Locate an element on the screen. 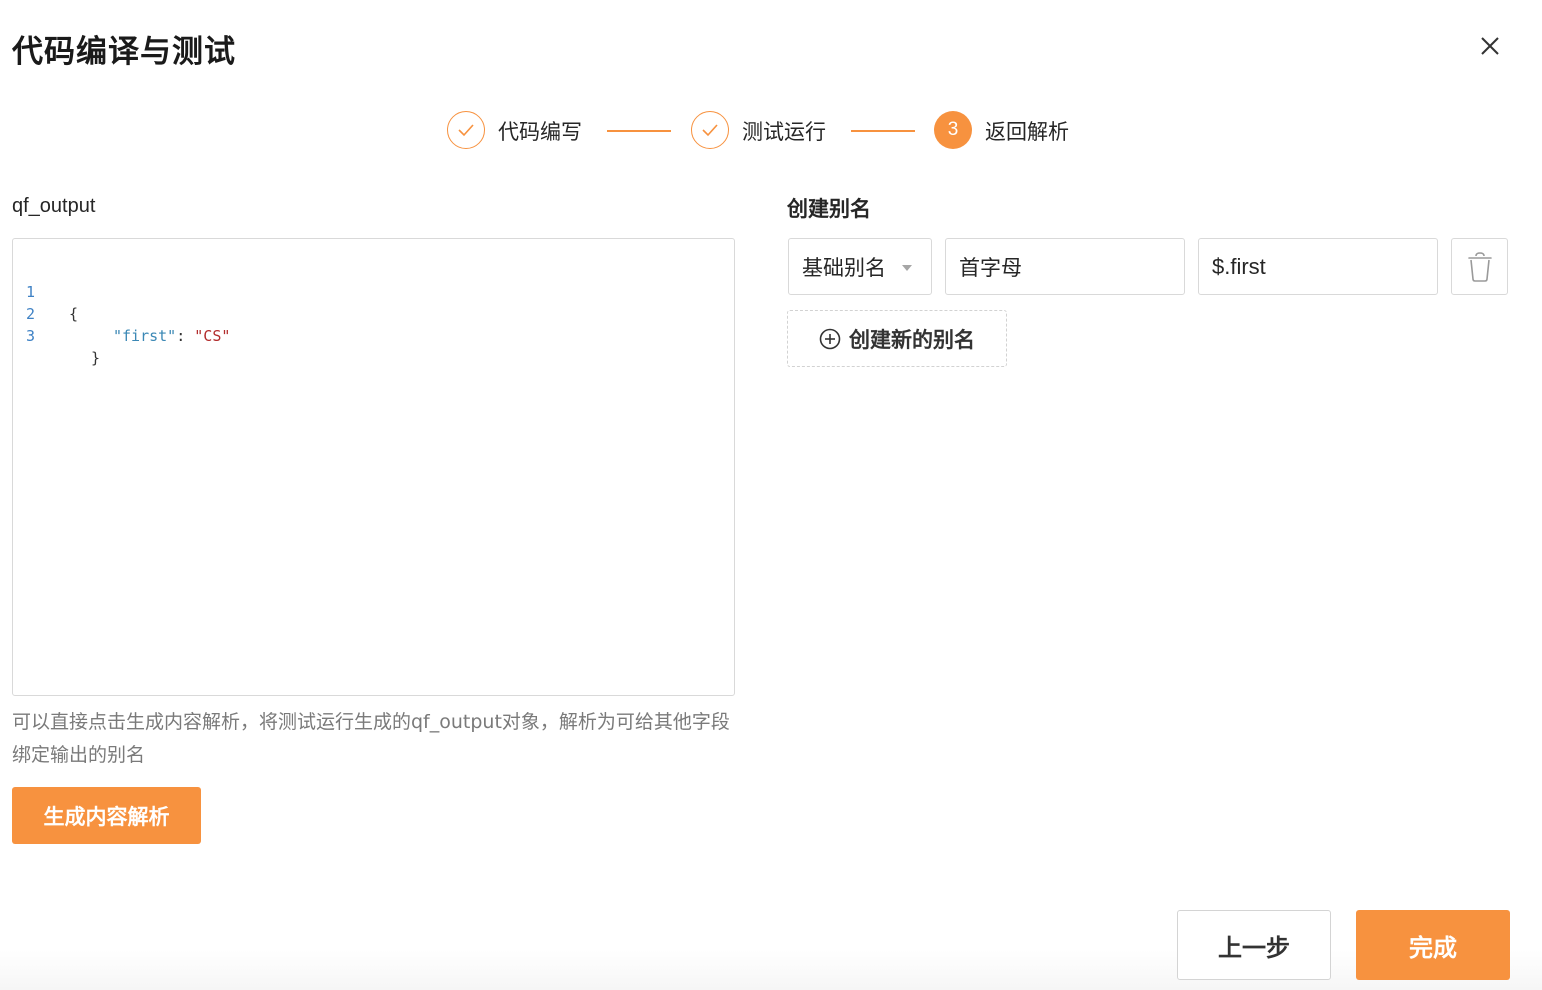  code-text: "first": "CS" is located at coordinates (171, 336).